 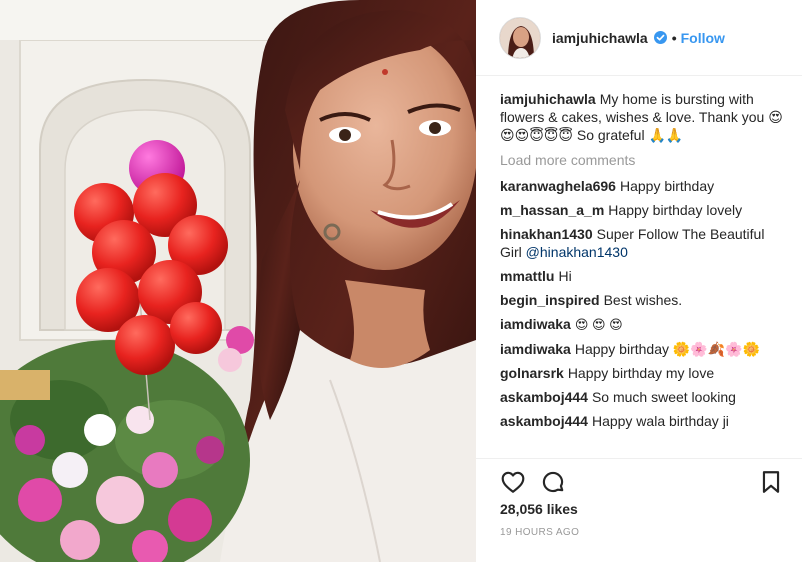 What do you see at coordinates (532, 373) in the screenshot?
I see `comment-username: golnarsrk` at bounding box center [532, 373].